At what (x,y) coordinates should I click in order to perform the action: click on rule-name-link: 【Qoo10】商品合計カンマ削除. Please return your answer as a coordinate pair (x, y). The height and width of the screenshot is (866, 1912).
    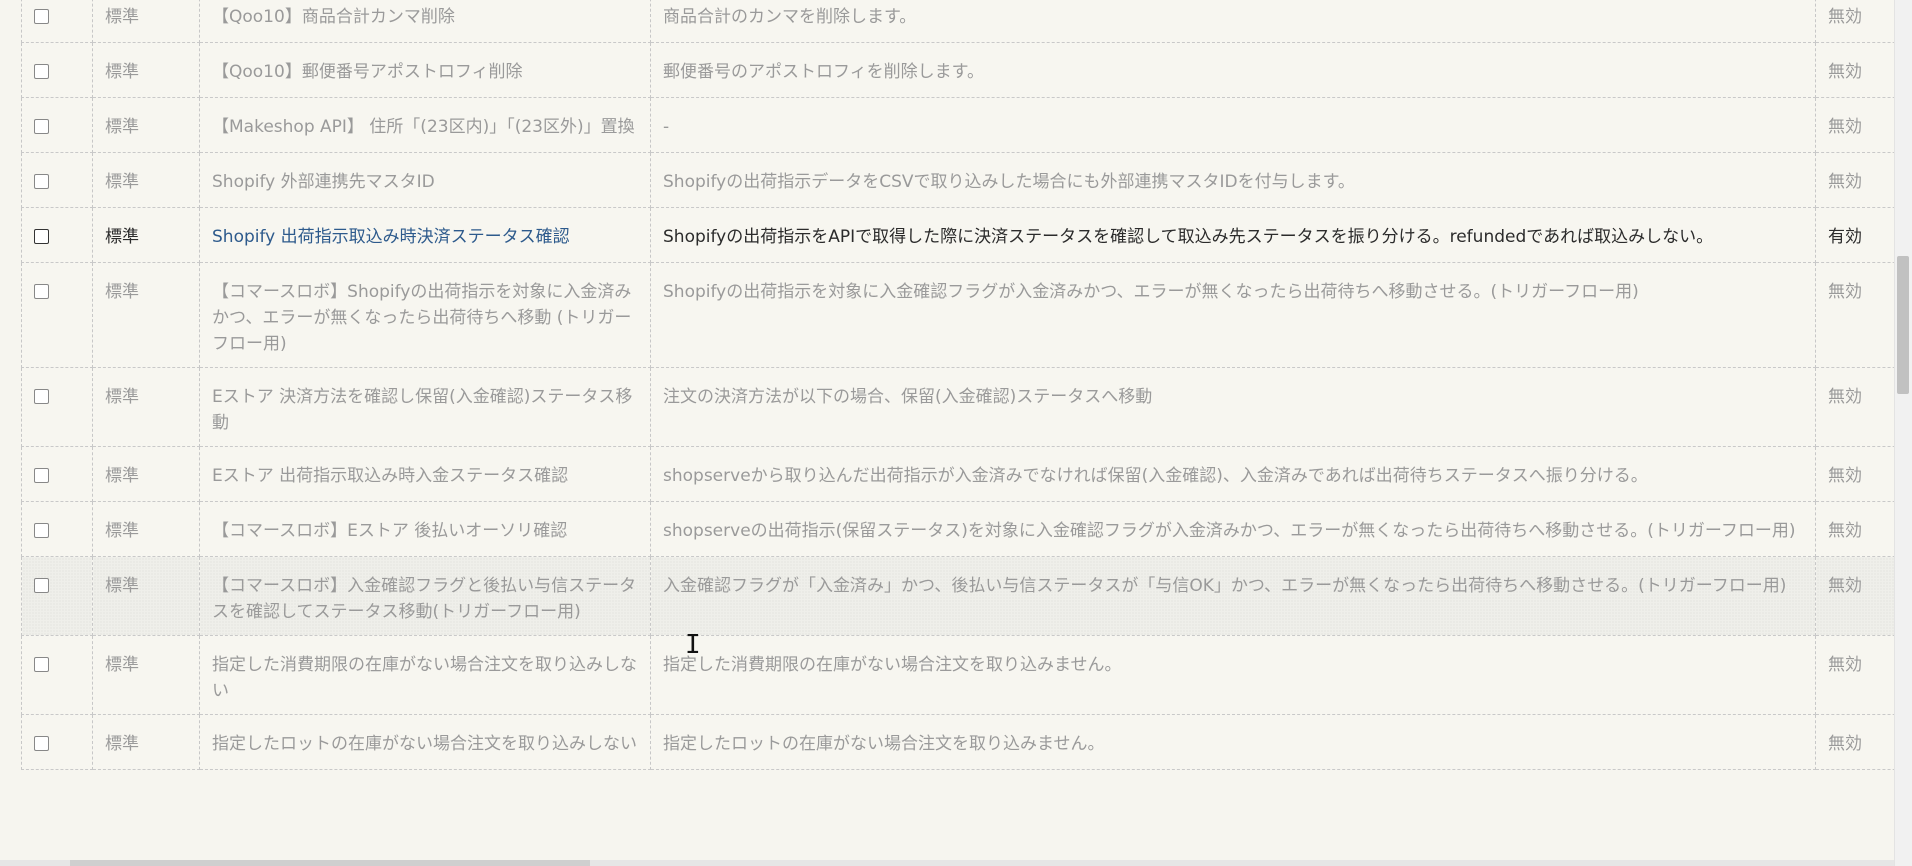
    Looking at the image, I should click on (425, 21).